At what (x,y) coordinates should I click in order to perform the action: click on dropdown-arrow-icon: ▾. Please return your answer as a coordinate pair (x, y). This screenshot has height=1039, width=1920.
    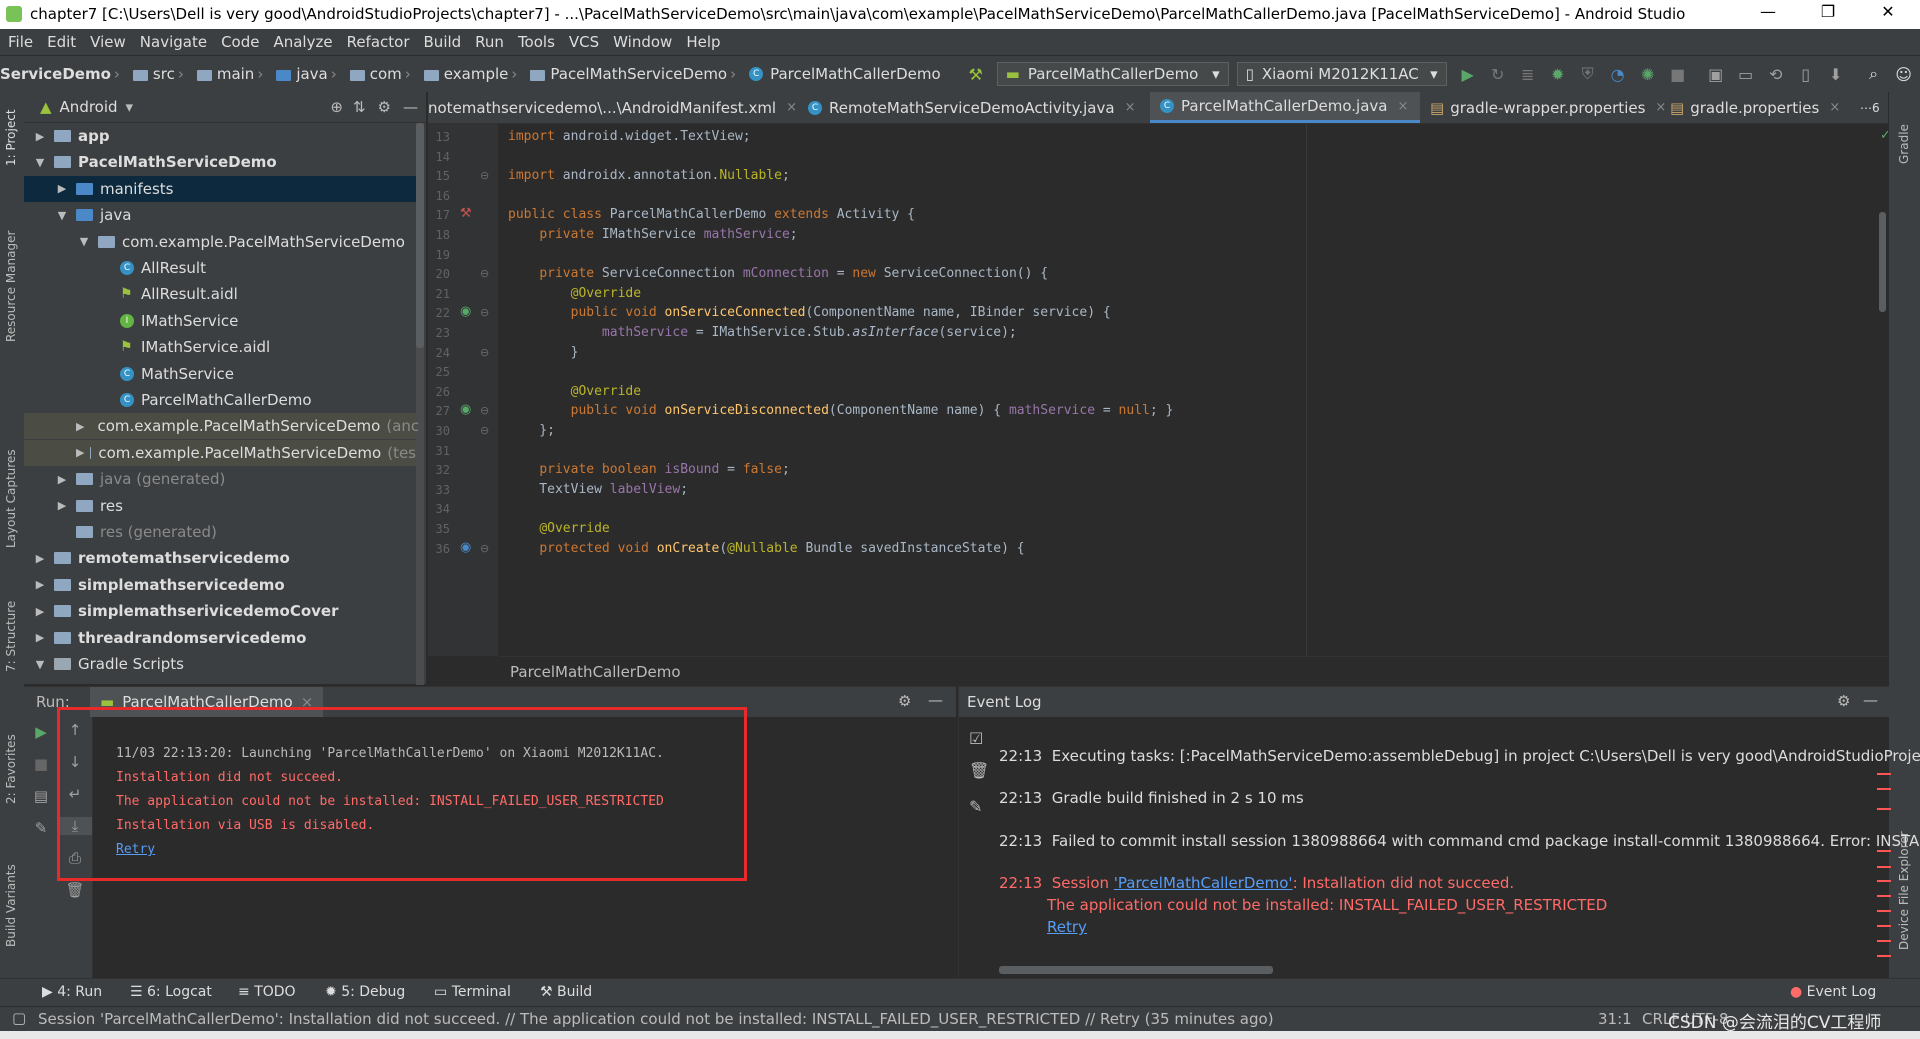
    Looking at the image, I should click on (130, 107).